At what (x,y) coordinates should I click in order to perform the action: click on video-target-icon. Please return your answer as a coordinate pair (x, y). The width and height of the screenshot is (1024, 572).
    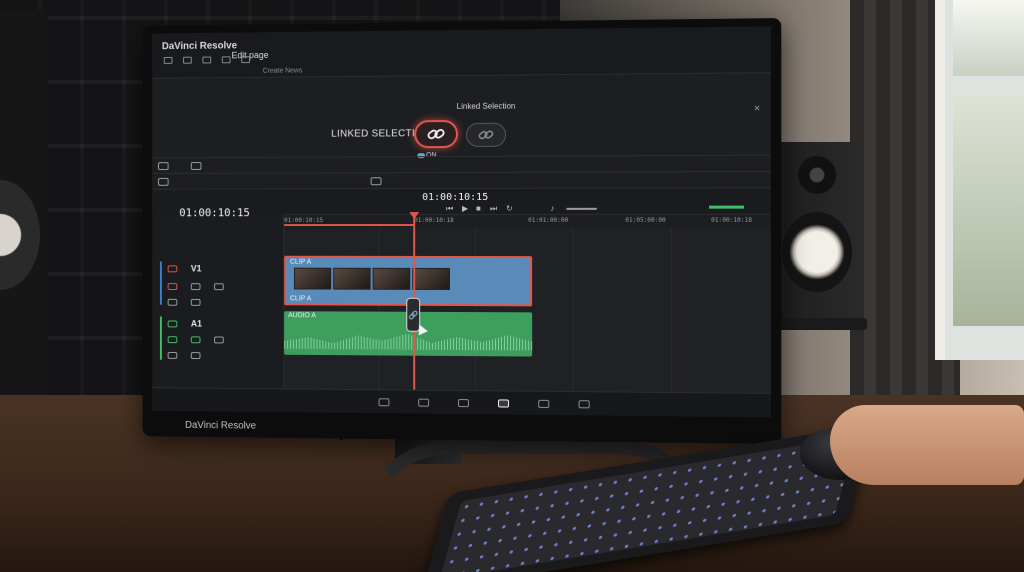
    Looking at the image, I should click on (172, 287).